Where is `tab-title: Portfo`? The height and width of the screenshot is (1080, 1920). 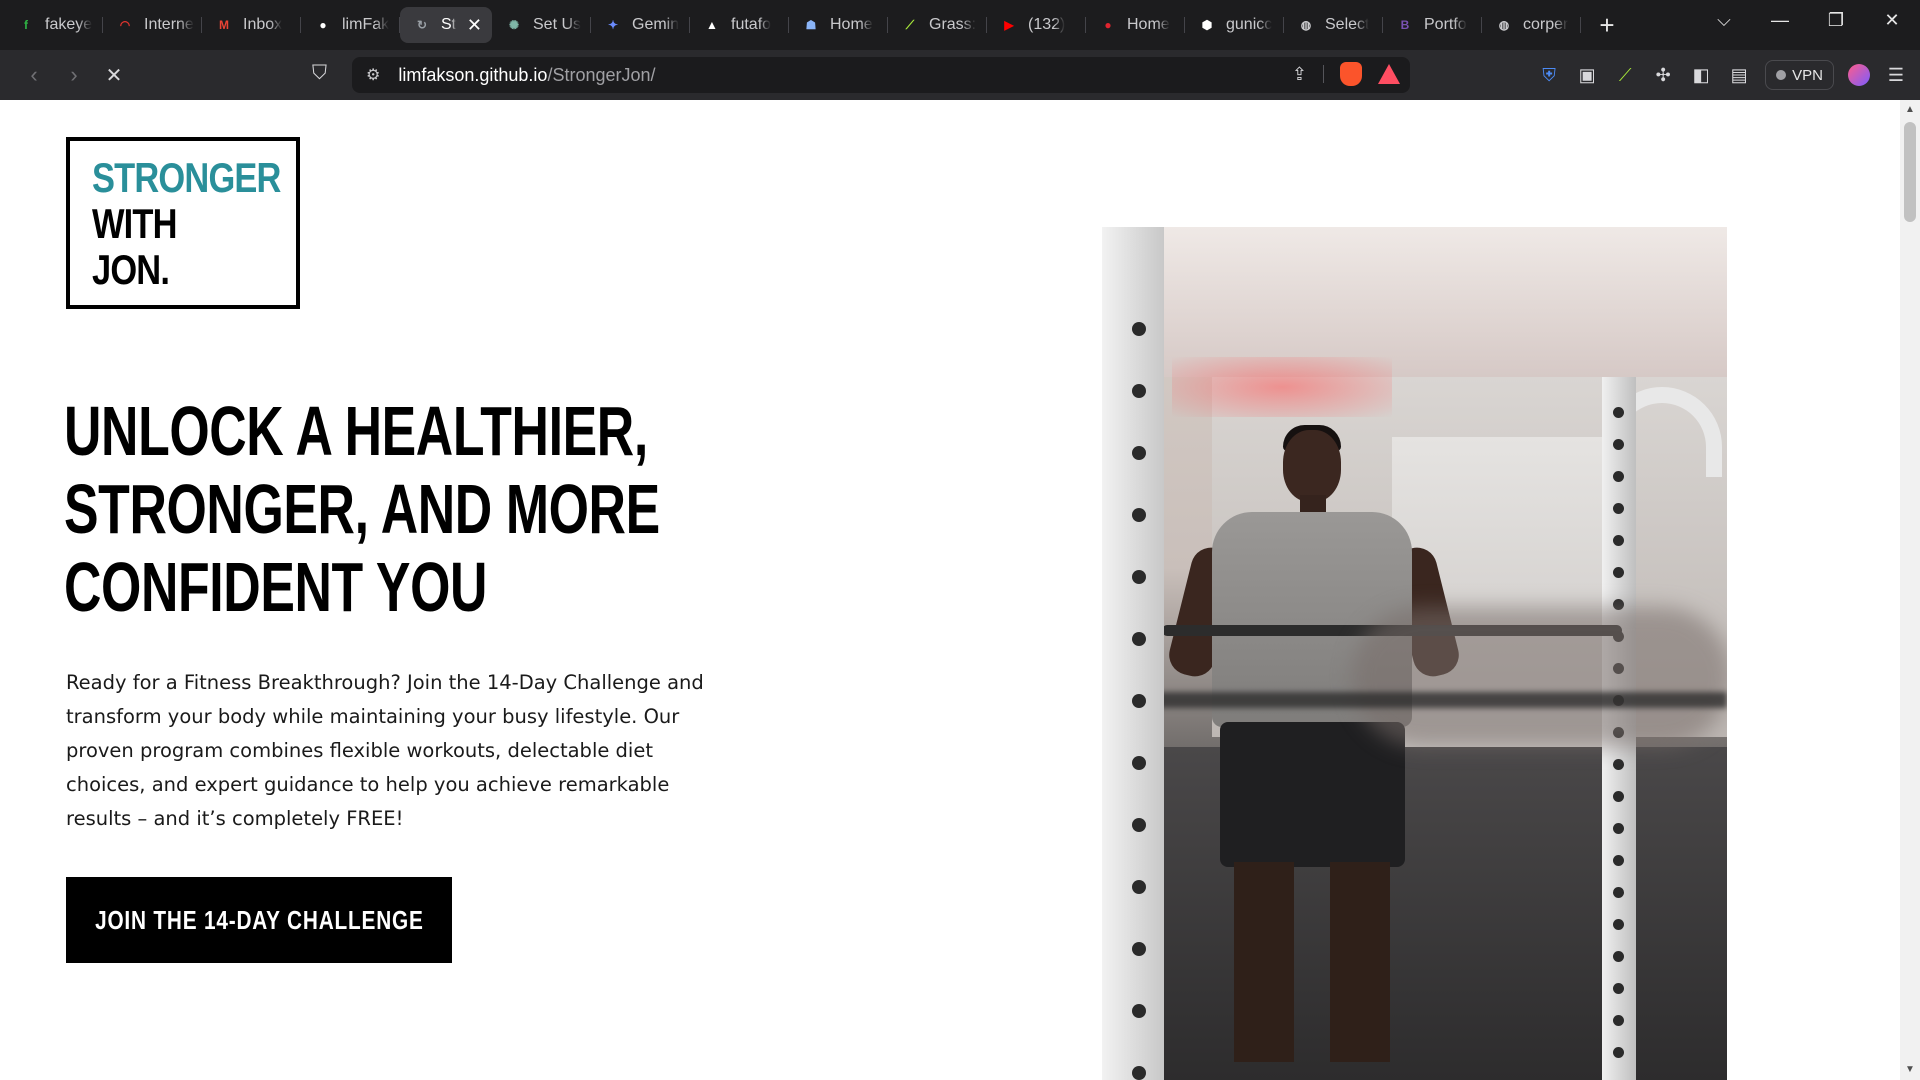 tab-title: Portfo is located at coordinates (1445, 24).